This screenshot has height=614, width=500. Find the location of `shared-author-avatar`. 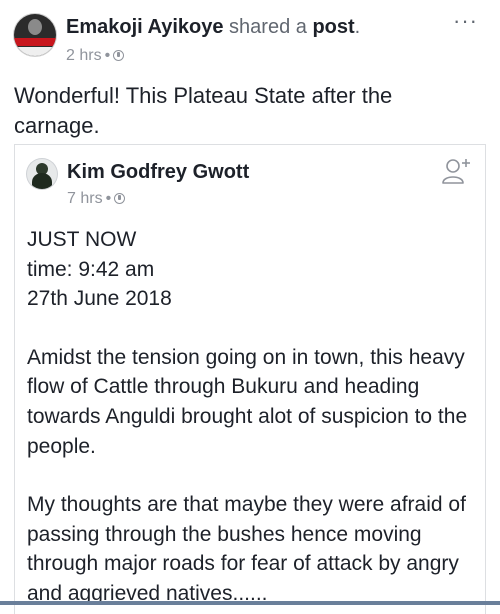

shared-author-avatar is located at coordinates (42, 174).